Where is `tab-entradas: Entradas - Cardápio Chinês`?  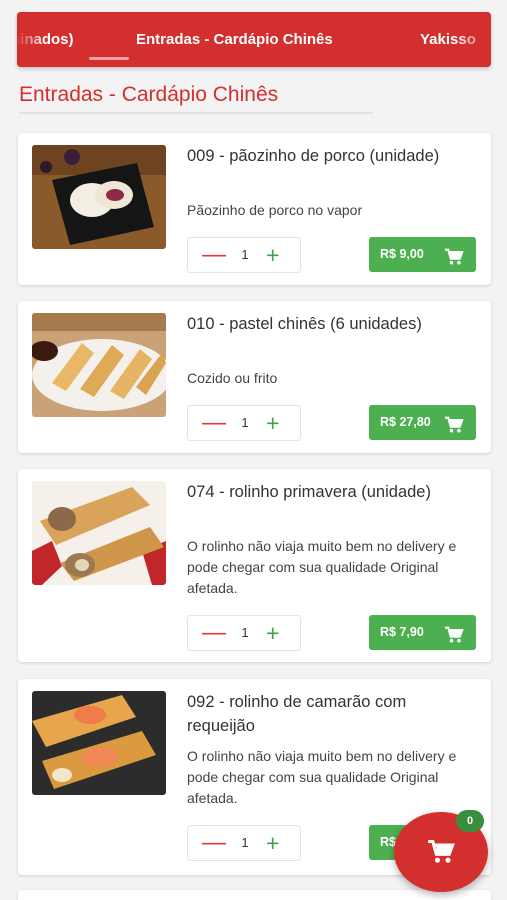
tab-entradas: Entradas - Cardápio Chinês is located at coordinates (234, 39).